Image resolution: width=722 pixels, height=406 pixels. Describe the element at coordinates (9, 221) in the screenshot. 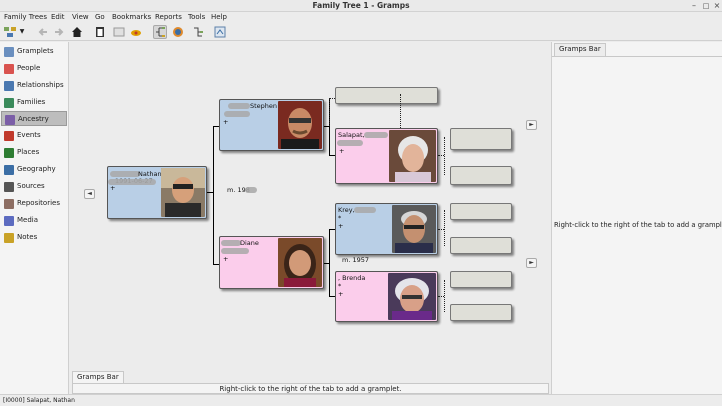

I see `media-icon` at that location.